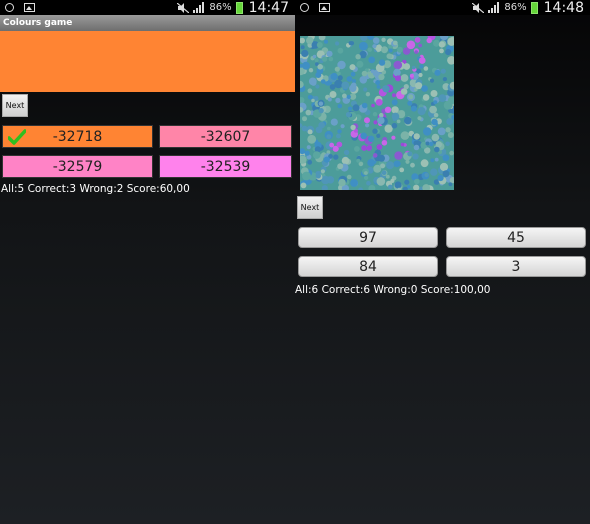 The height and width of the screenshot is (524, 590). What do you see at coordinates (239, 7) in the screenshot?
I see `battery-icon` at bounding box center [239, 7].